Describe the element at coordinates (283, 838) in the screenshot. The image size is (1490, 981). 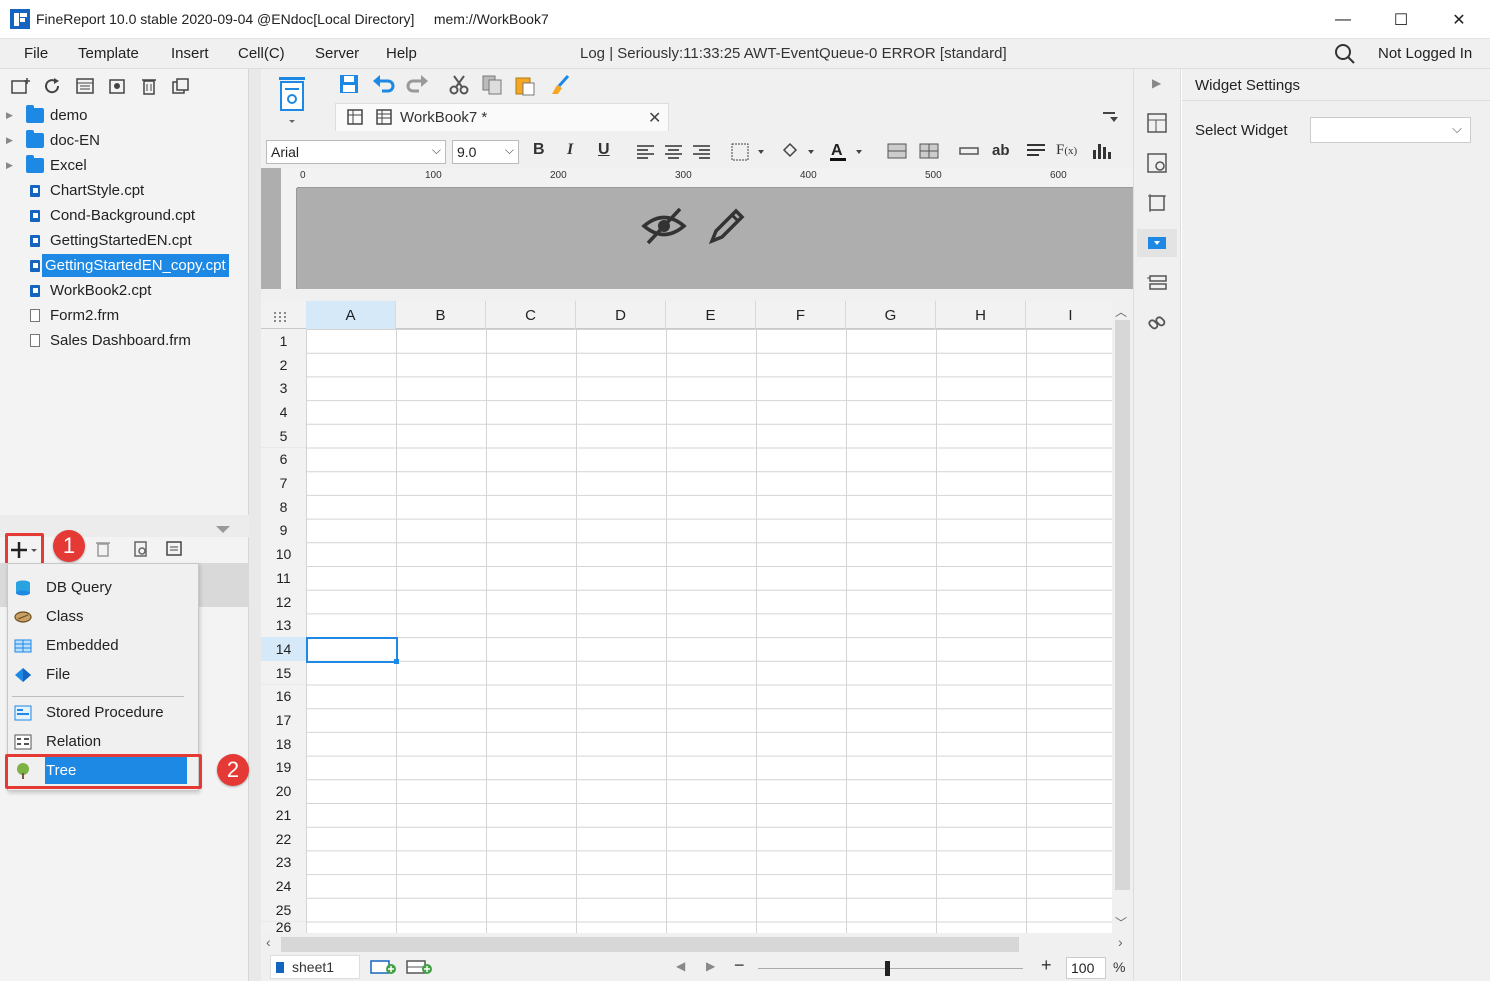
I see `row-header: 22` at that location.